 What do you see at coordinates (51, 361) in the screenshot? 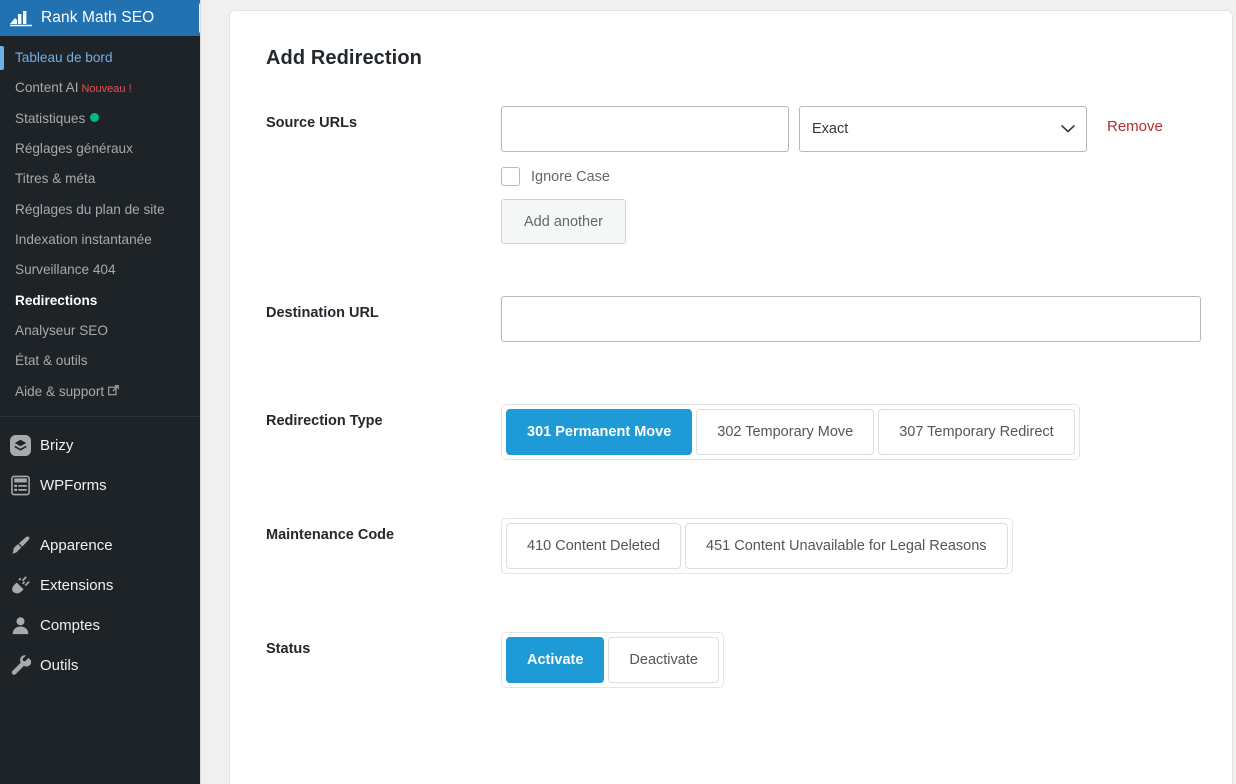
I see `sidebar-item-label: État & outils` at bounding box center [51, 361].